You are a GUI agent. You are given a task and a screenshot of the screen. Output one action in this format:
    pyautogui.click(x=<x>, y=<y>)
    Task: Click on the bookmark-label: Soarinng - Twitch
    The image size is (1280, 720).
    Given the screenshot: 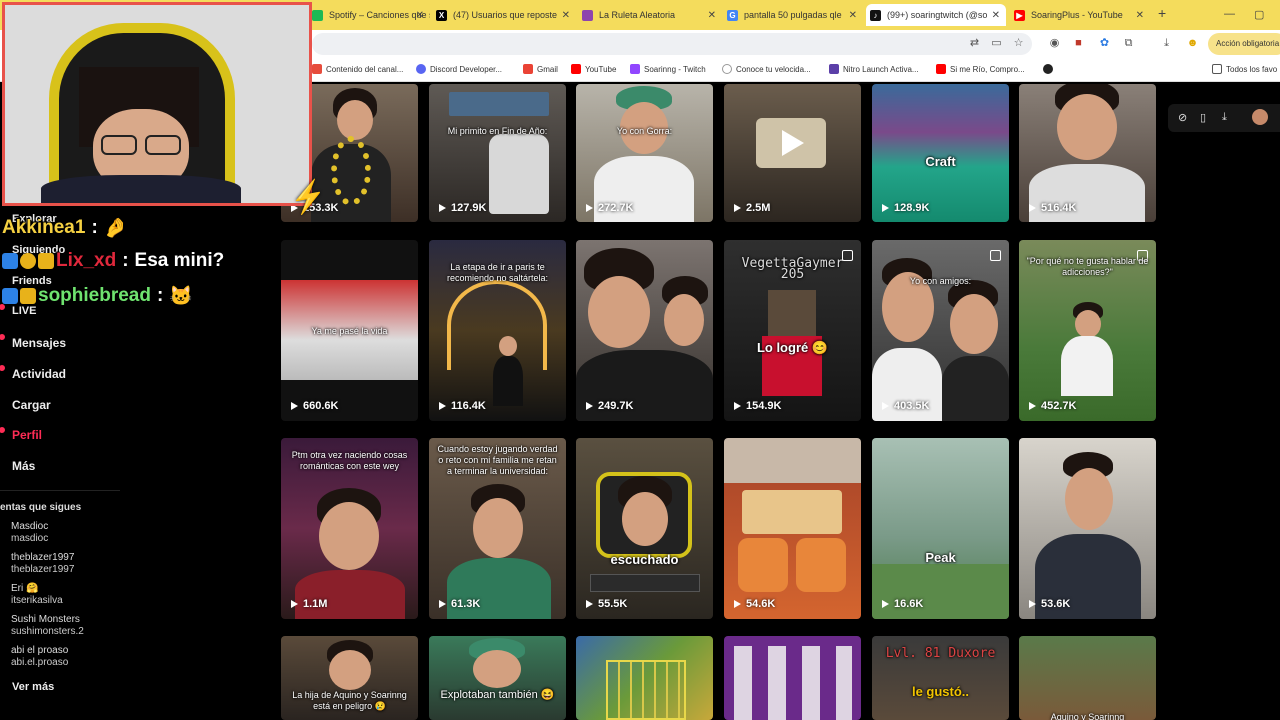 What is the action you would take?
    pyautogui.click(x=675, y=69)
    